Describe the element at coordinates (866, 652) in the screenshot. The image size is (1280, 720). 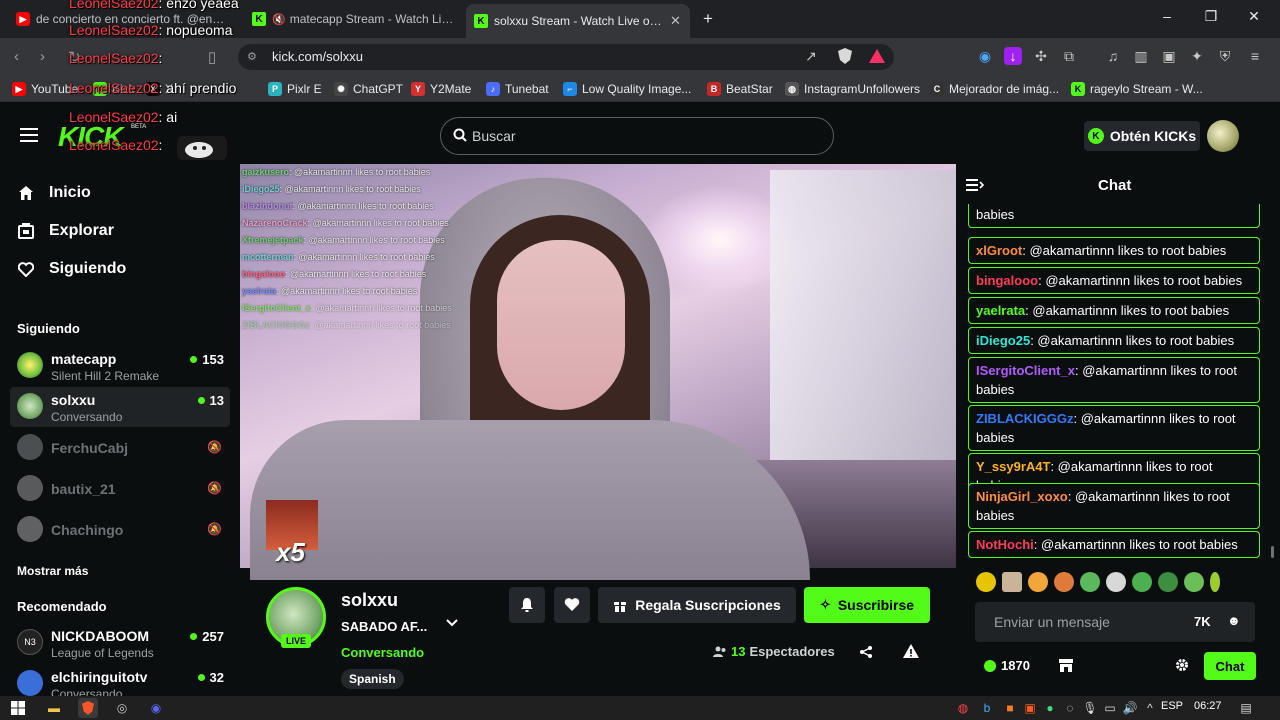
I see `share-icon` at that location.